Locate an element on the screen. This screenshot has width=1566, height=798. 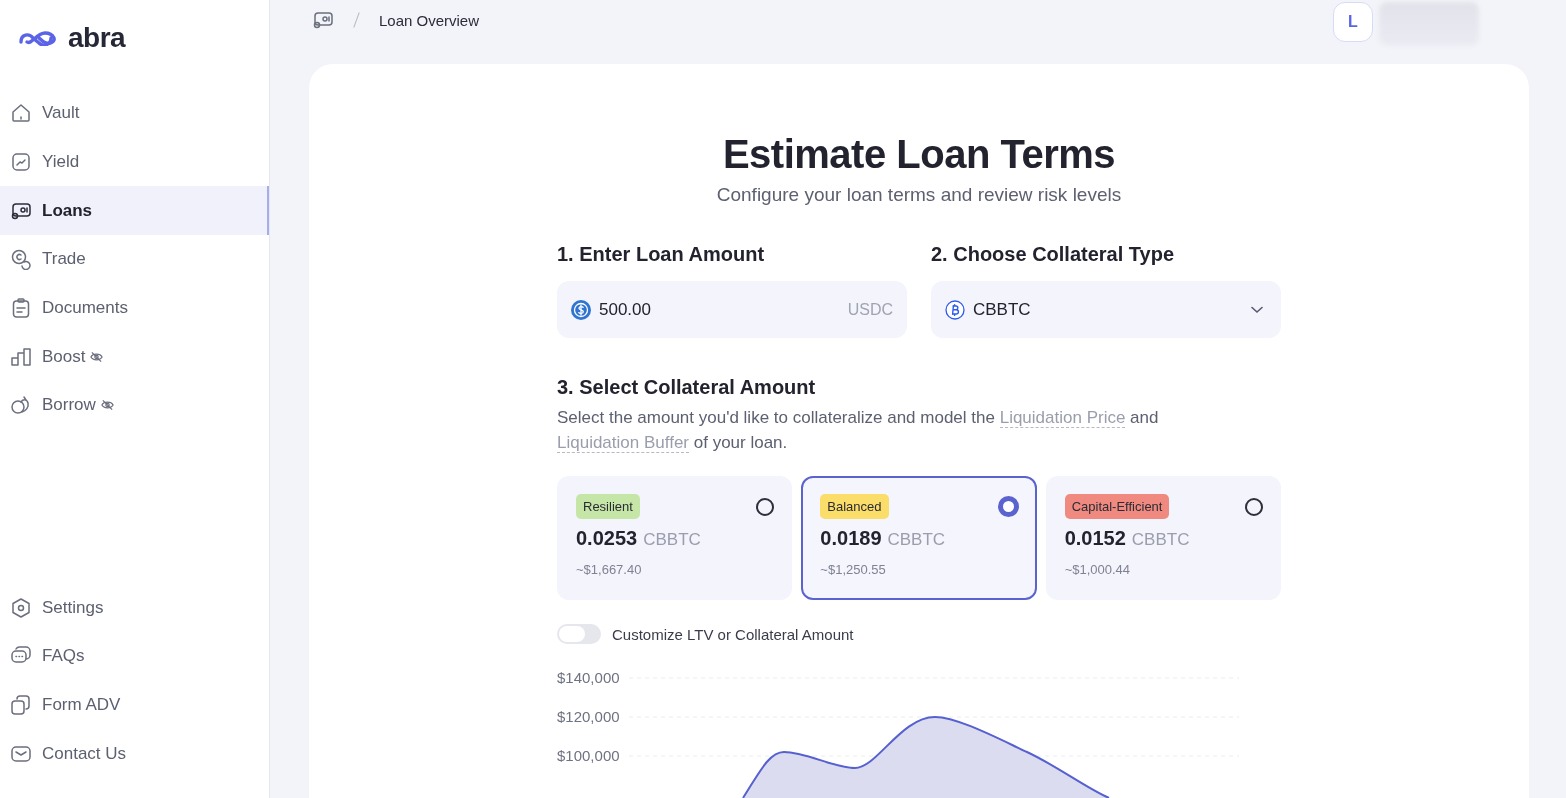
usd-value: ~$1,667.40 is located at coordinates (609, 569).